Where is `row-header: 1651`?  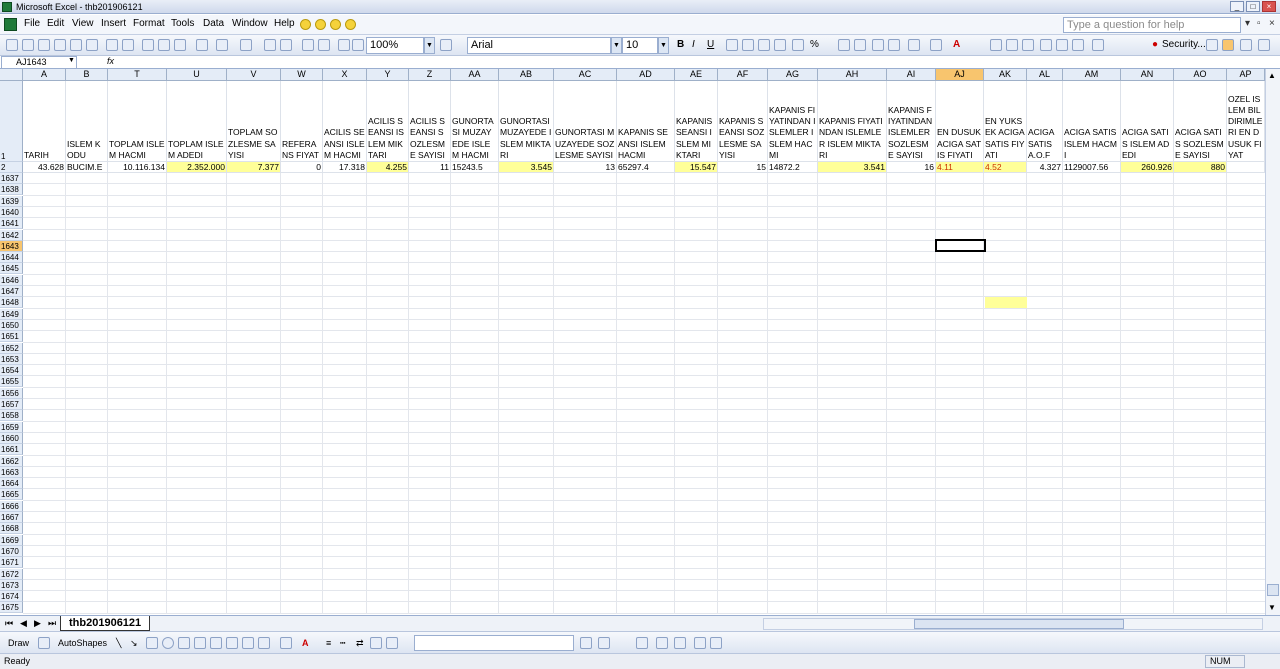 row-header: 1651 is located at coordinates (11, 336).